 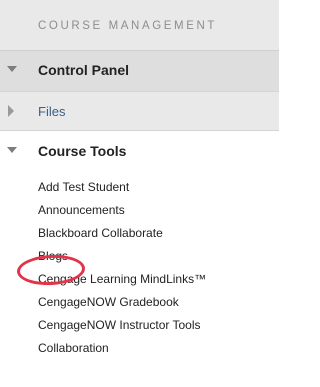 I want to click on course-tool-blackboard-collaborate-link: Blackboard Collaborate, so click(x=100, y=233).